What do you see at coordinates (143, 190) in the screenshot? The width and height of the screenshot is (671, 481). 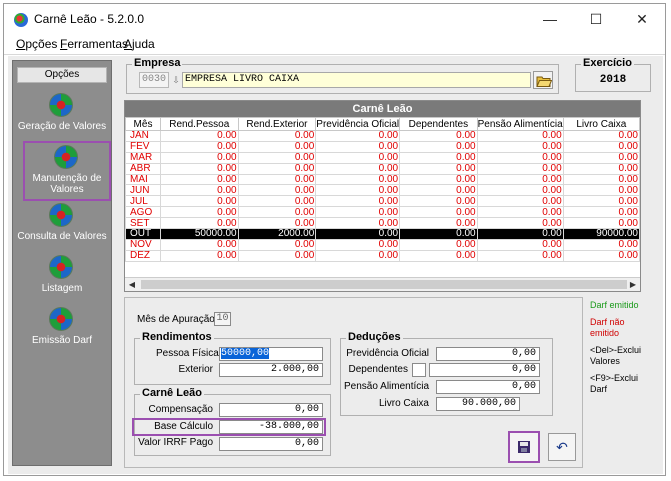 I see `month-cell: JUN` at bounding box center [143, 190].